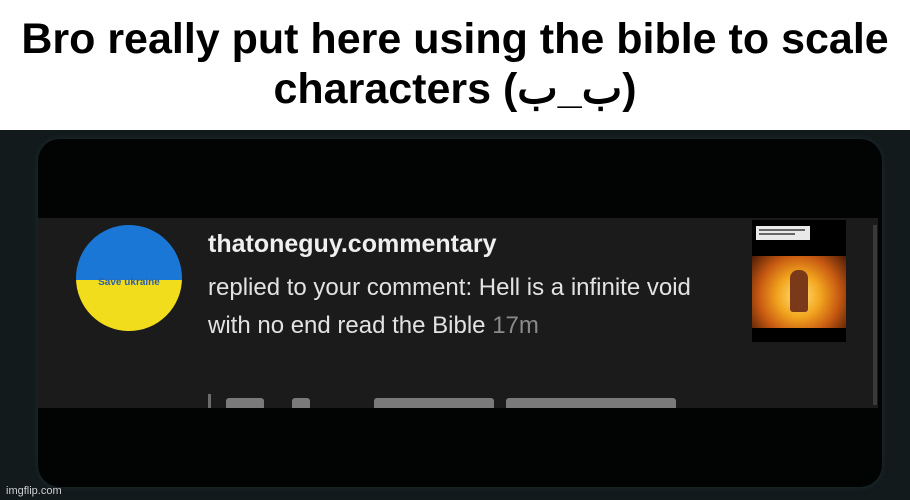 The height and width of the screenshot is (500, 910). What do you see at coordinates (352, 244) in the screenshot?
I see `username: thatoneguy.commentary` at bounding box center [352, 244].